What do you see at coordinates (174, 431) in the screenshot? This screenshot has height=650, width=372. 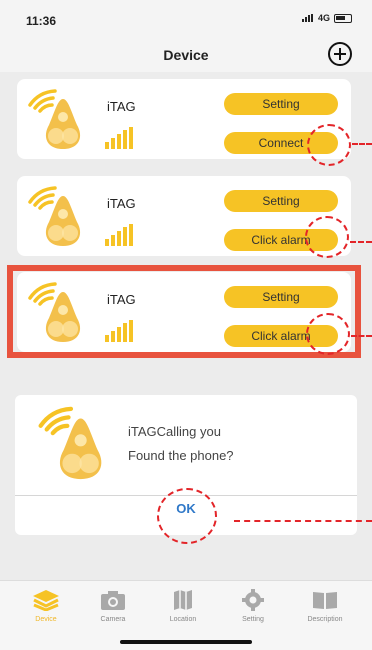 I see `dialog-message-title: iTAGCalling you` at bounding box center [174, 431].